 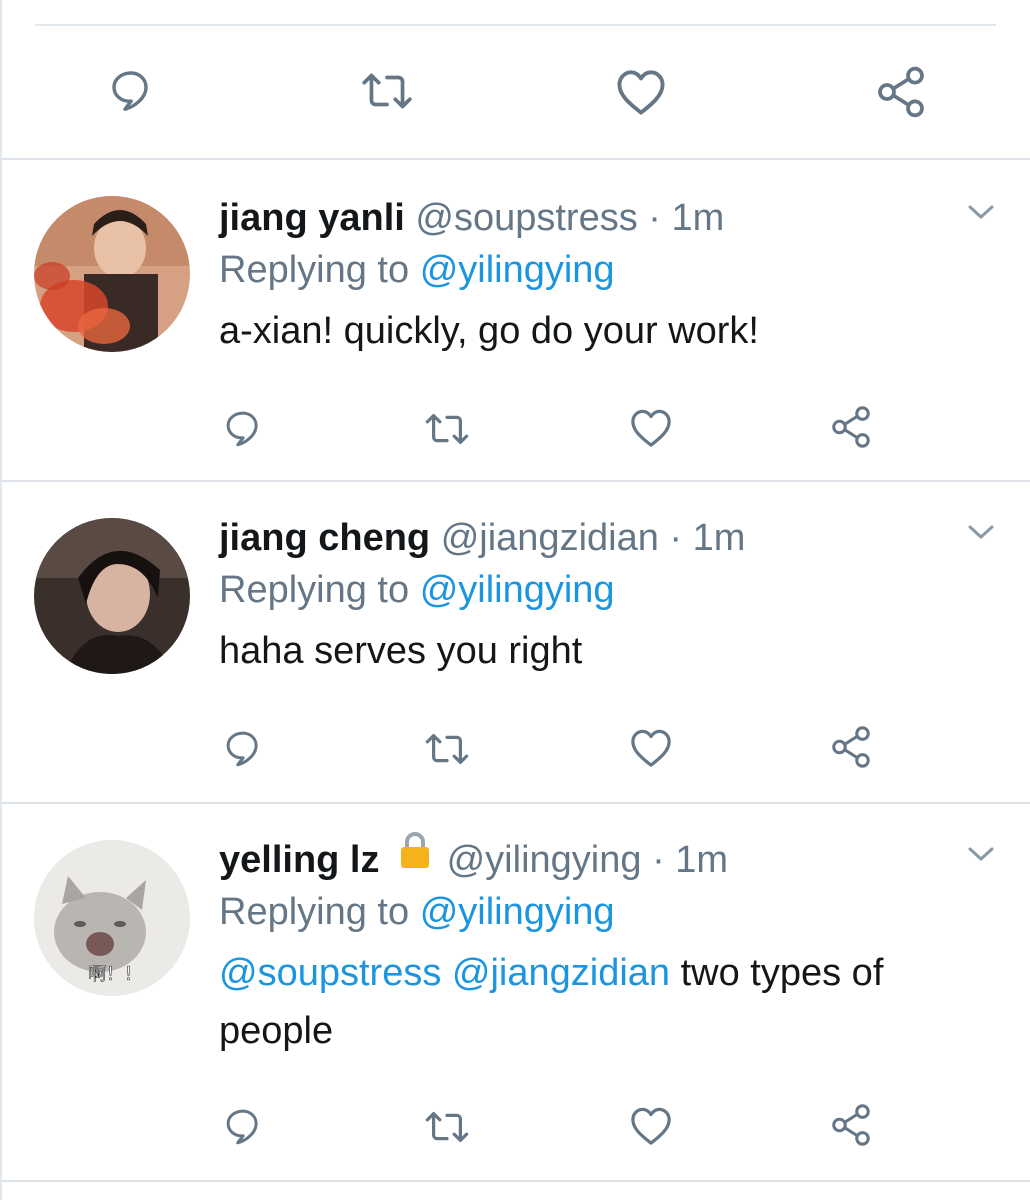 What do you see at coordinates (330, 973) in the screenshot?
I see `mention-link: @soupstress` at bounding box center [330, 973].